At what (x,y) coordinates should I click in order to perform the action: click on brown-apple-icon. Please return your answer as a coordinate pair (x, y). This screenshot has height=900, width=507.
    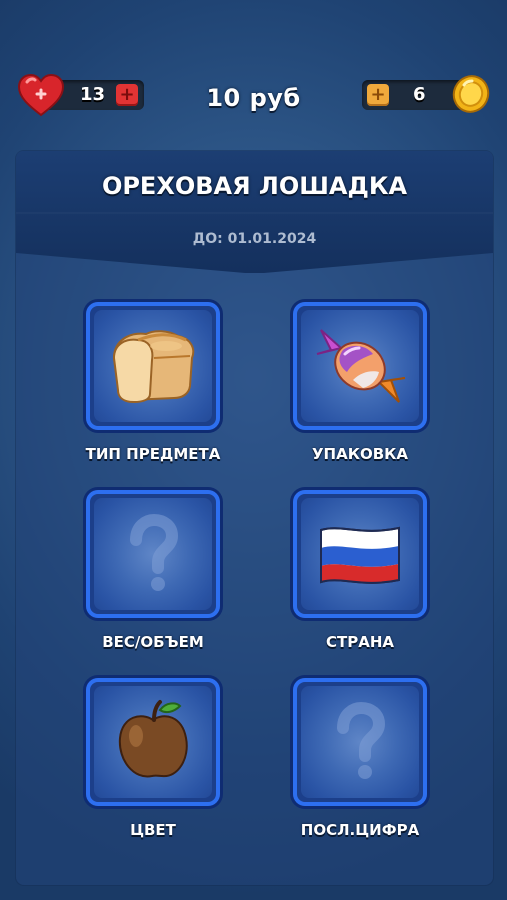
    Looking at the image, I should click on (153, 739).